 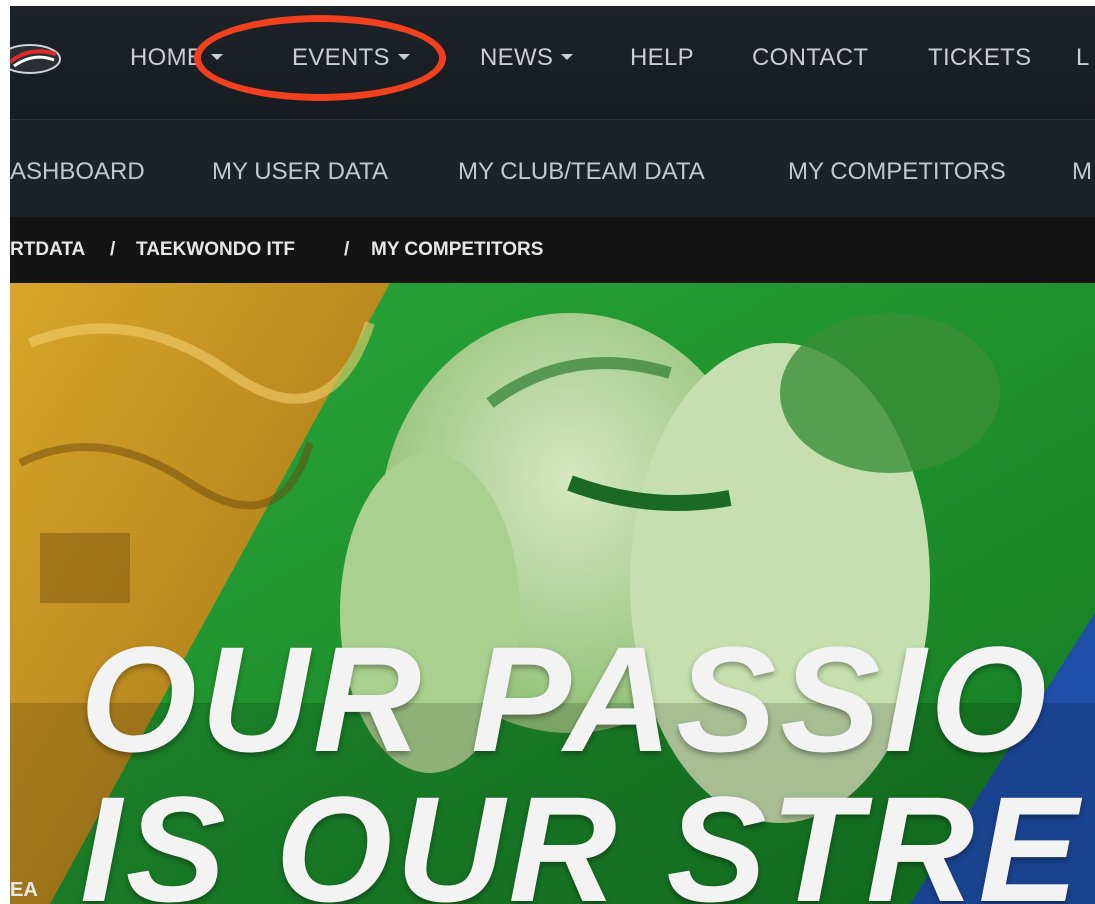 I want to click on nav-item-help: HELP, so click(x=662, y=58).